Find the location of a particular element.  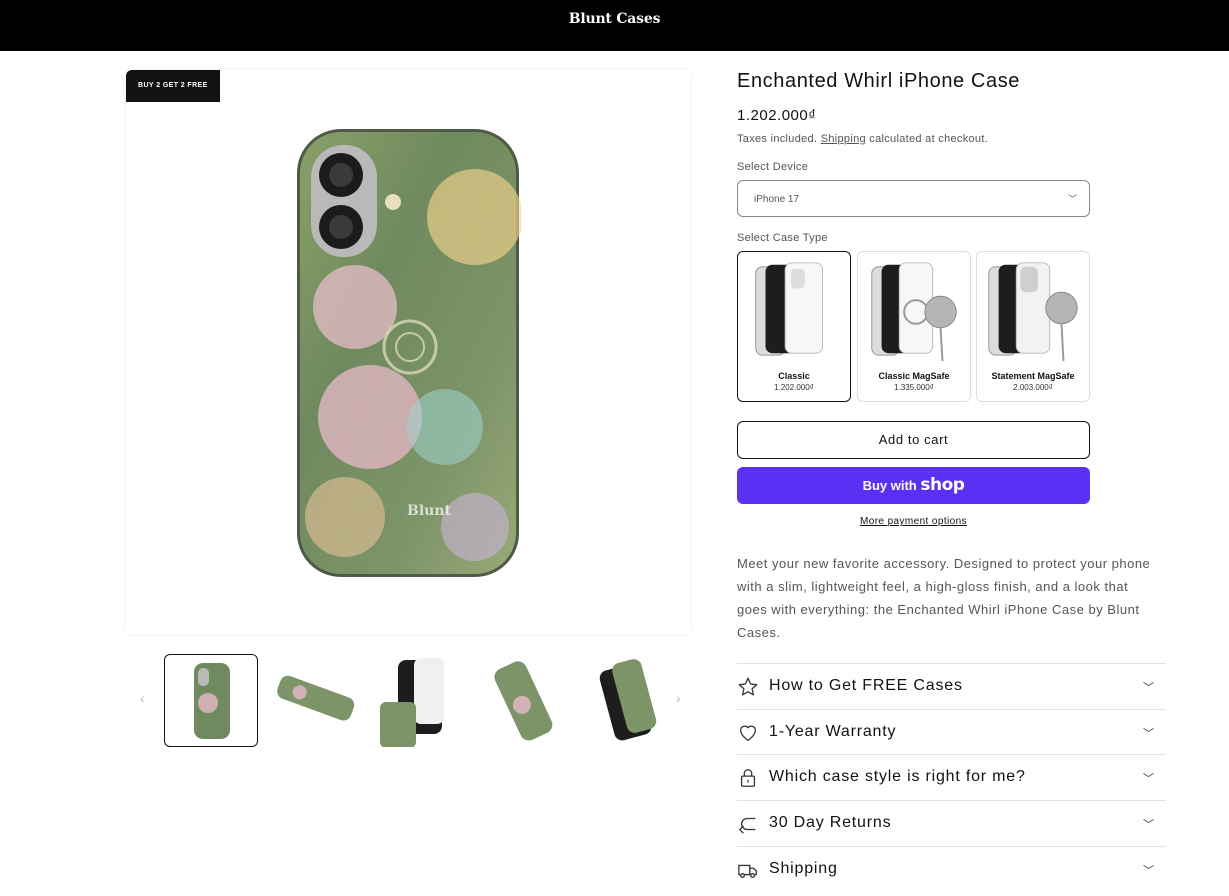

case-type-label: Select Case Type is located at coordinates (782, 238).